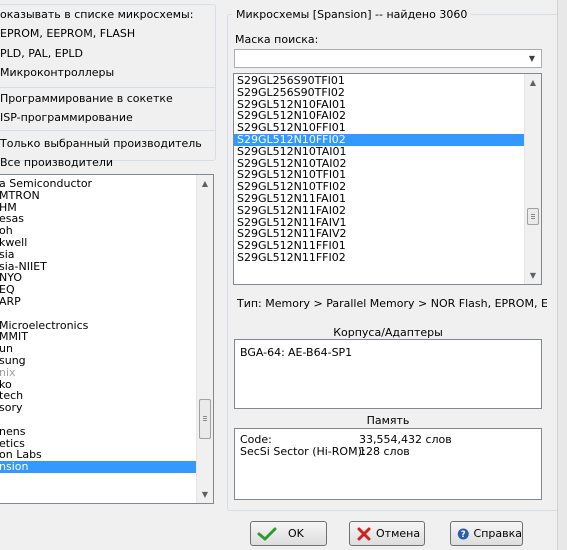 The width and height of the screenshot is (567, 550). I want to click on mfr-option-selected-only: Только выбранный производитель, so click(101, 144).